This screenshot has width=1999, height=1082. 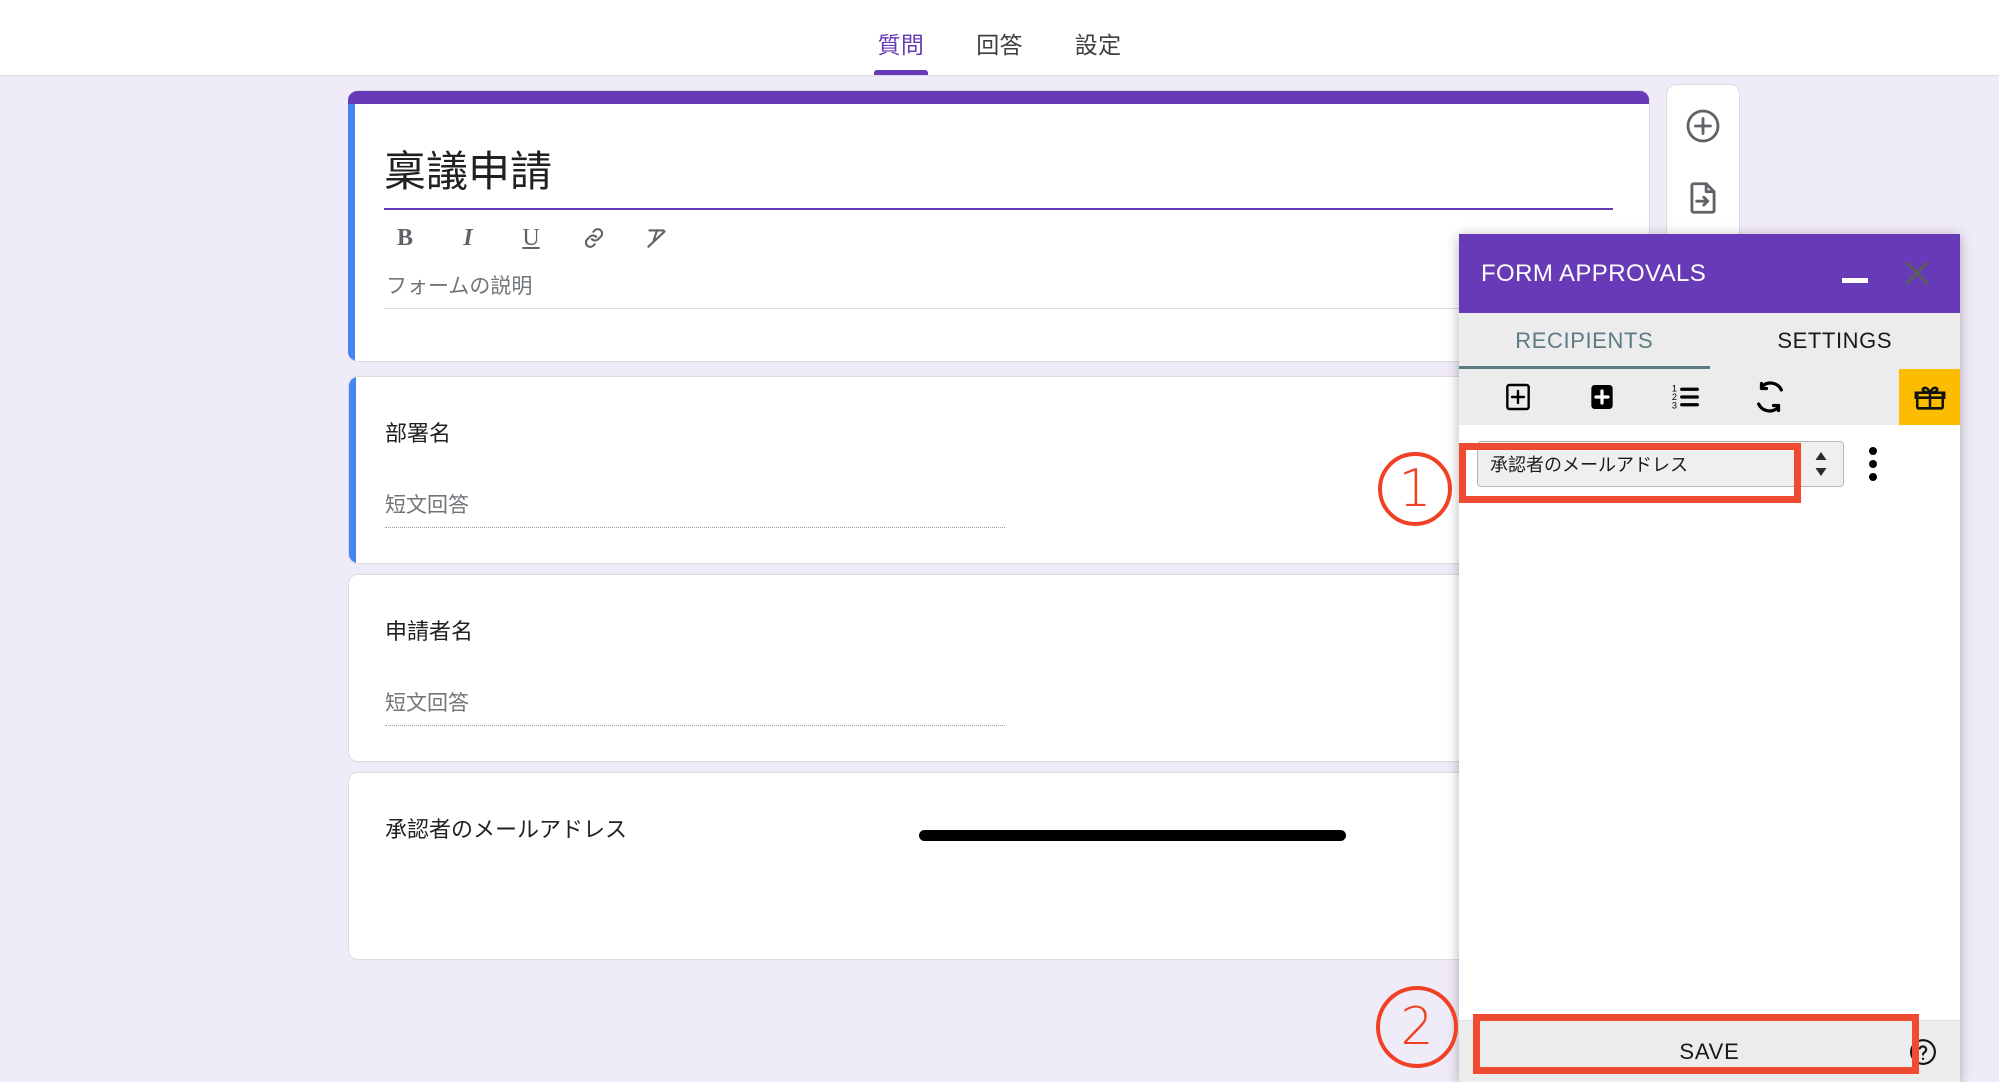 I want to click on question-title: 申請者名, so click(x=999, y=632).